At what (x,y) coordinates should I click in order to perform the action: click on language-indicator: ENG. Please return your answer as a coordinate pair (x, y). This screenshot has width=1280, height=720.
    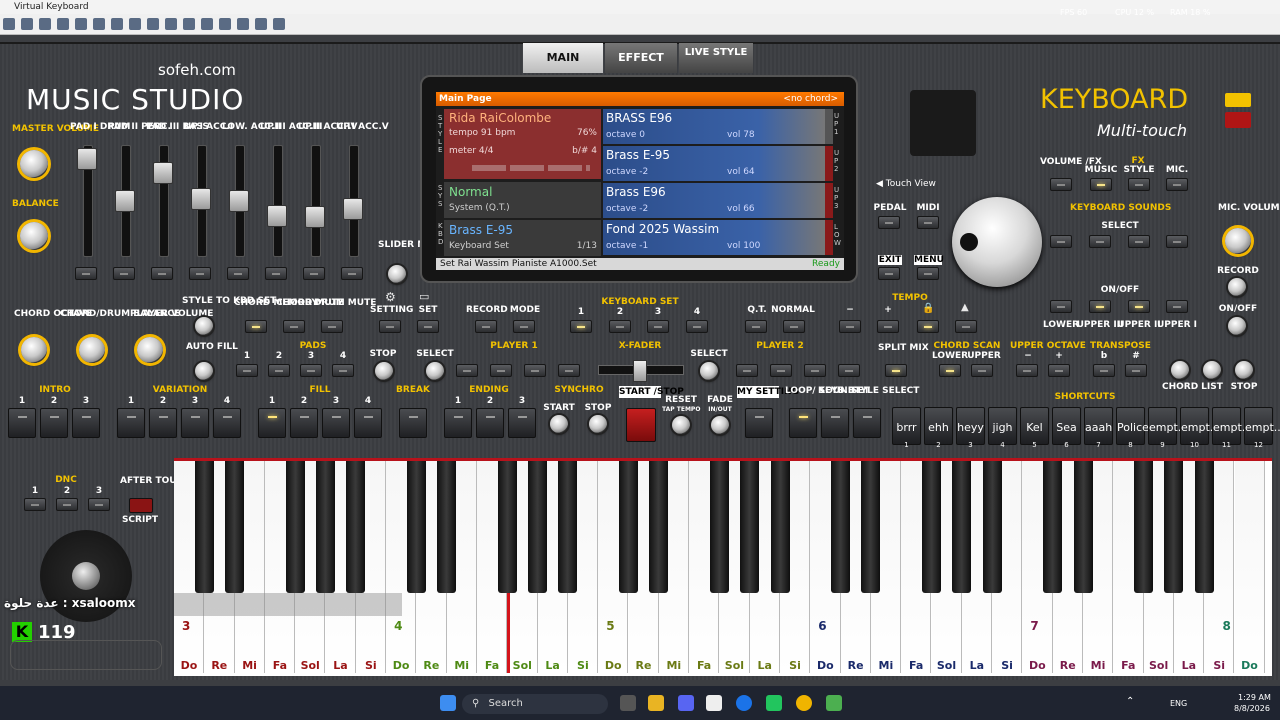
    Looking at the image, I should click on (1178, 703).